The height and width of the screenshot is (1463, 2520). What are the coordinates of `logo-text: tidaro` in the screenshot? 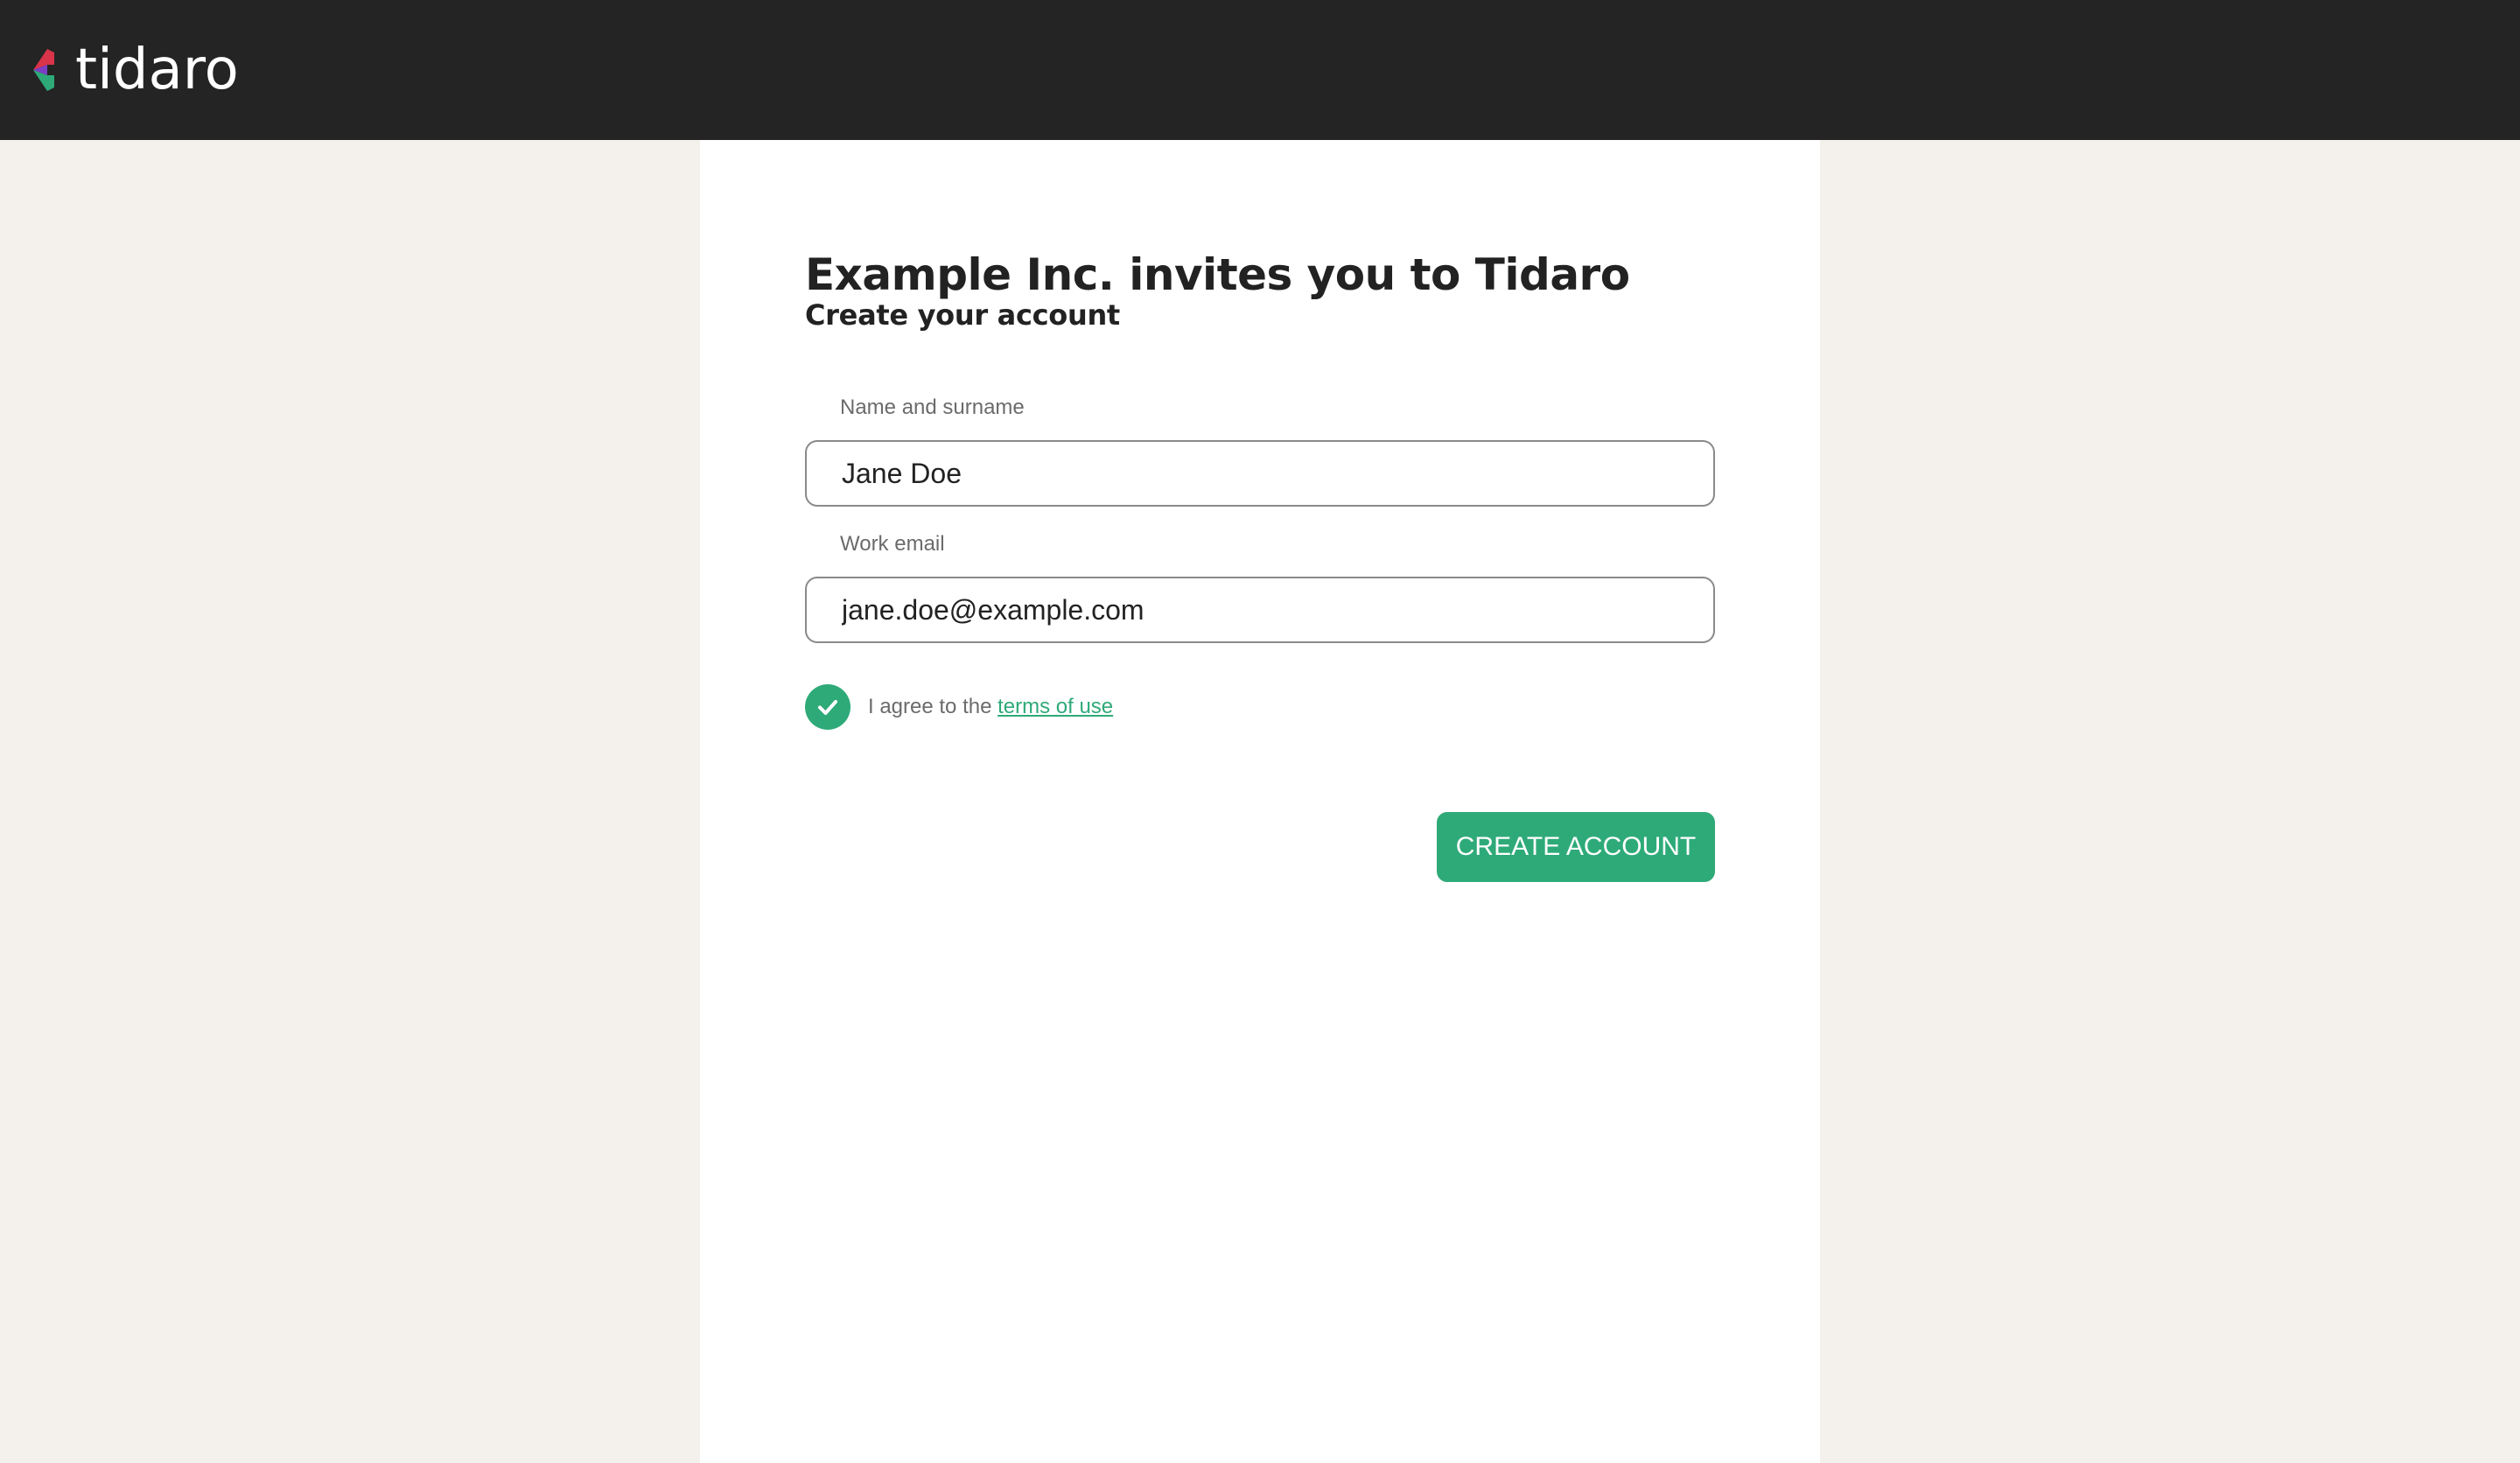 It's located at (157, 70).